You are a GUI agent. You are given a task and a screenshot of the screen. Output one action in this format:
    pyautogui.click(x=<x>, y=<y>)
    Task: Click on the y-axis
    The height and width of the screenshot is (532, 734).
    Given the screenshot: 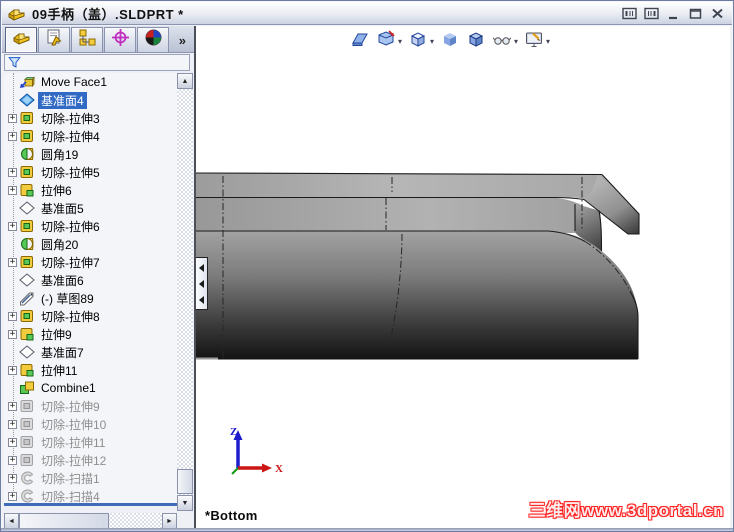 What is the action you would take?
    pyautogui.click(x=235, y=471)
    